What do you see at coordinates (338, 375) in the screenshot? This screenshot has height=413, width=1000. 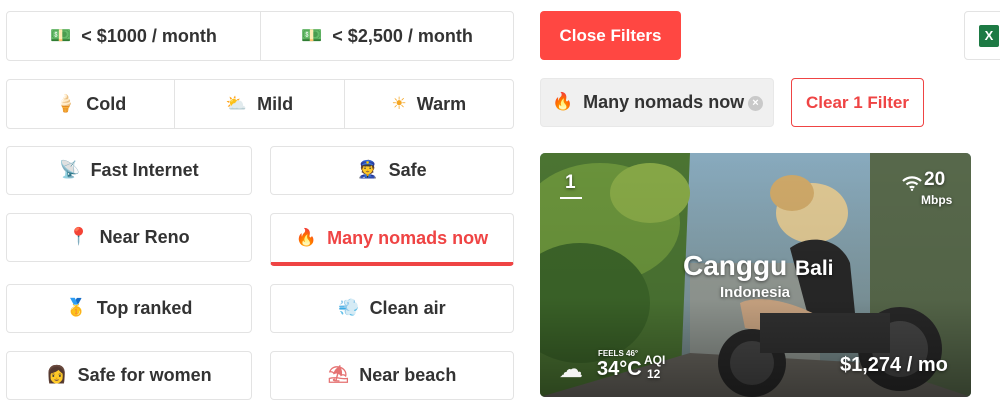 I see `umbrella-icon: ⛱` at bounding box center [338, 375].